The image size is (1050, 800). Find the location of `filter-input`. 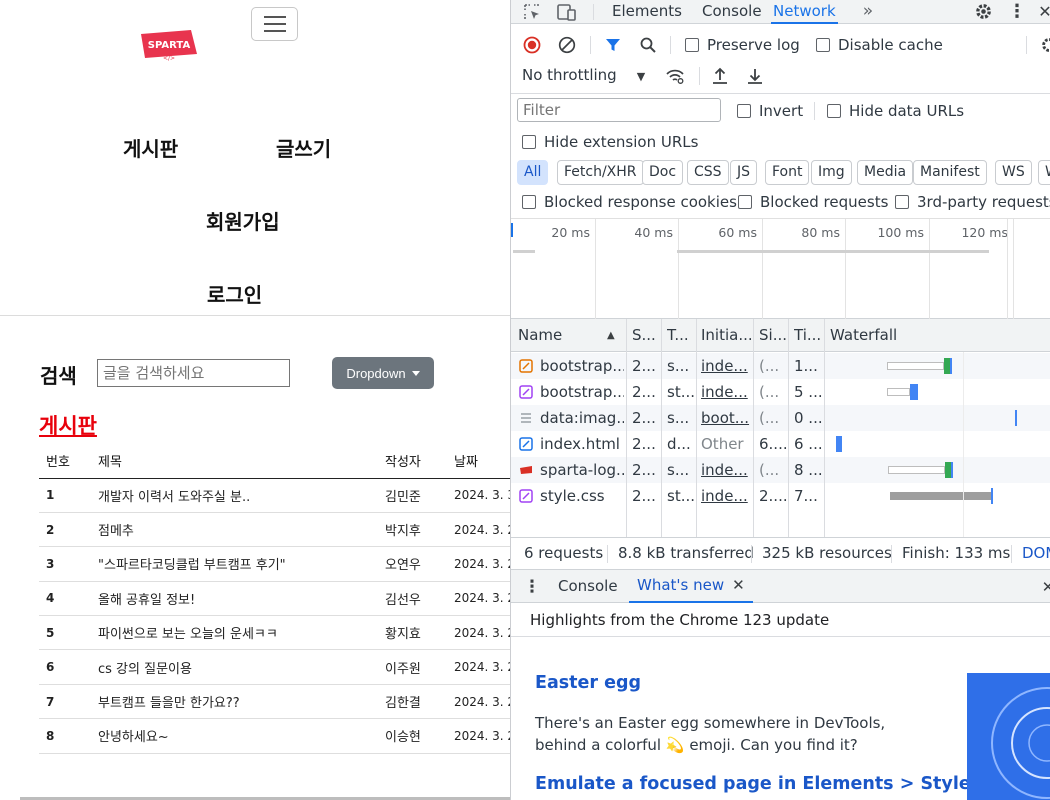

filter-input is located at coordinates (619, 110).